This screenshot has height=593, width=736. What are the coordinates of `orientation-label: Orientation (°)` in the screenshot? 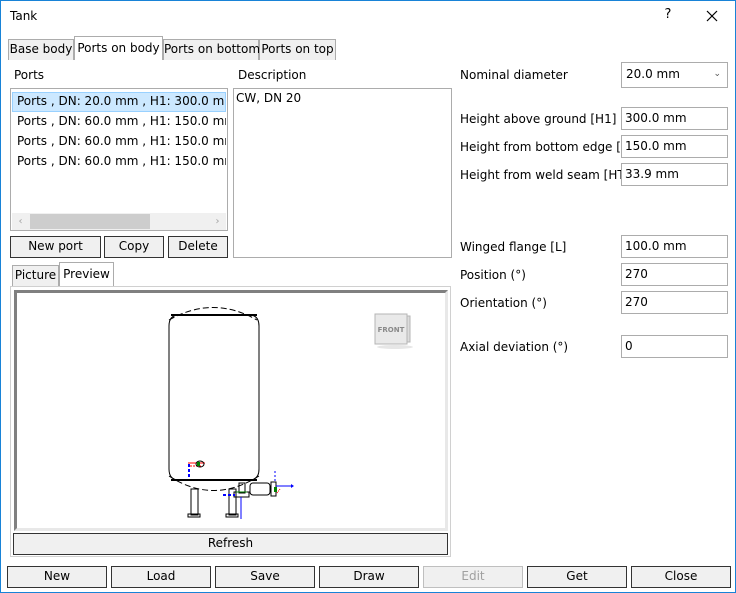 It's located at (503, 303).